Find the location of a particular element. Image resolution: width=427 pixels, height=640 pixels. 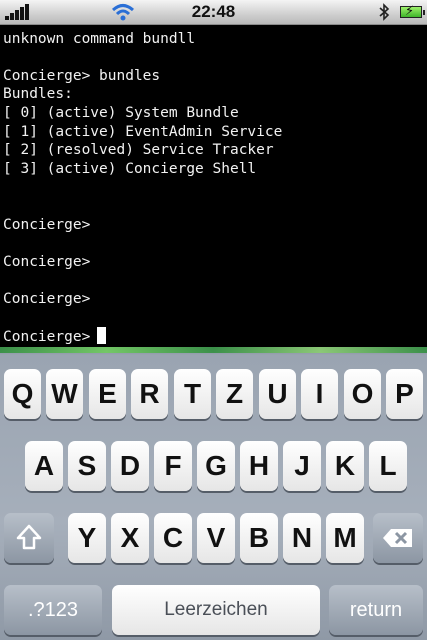

terminal-line: [ 1] (active) EventAdmin Service is located at coordinates (143, 132).